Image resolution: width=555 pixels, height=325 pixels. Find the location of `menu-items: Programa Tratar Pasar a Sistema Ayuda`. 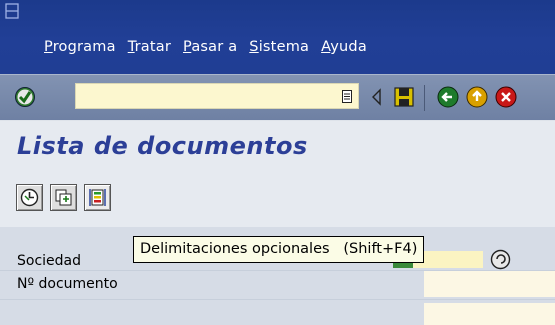

menu-items: Programa Tratar Pasar a Sistema Ayuda is located at coordinates (211, 47).